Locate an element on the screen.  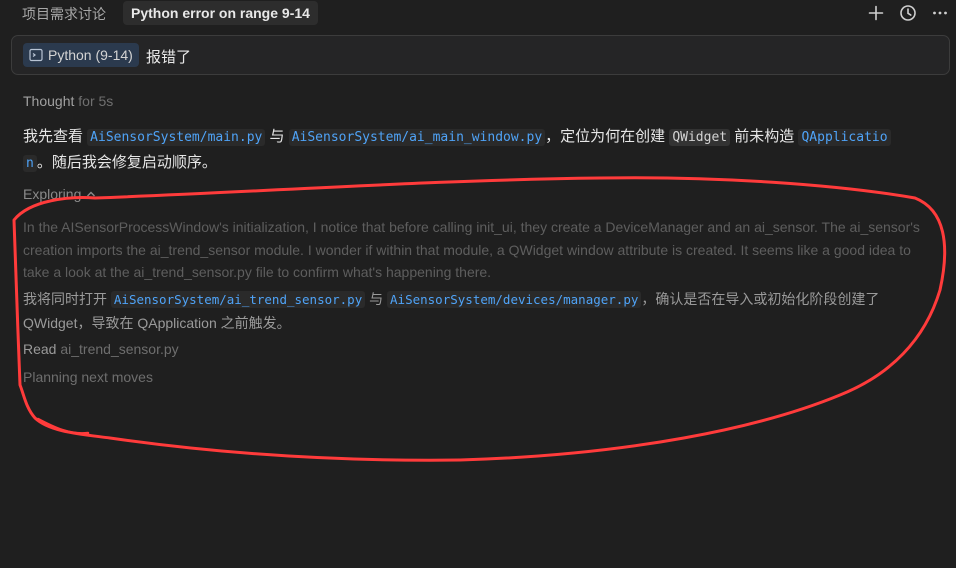
message-text: 报错了 is located at coordinates (169, 57).